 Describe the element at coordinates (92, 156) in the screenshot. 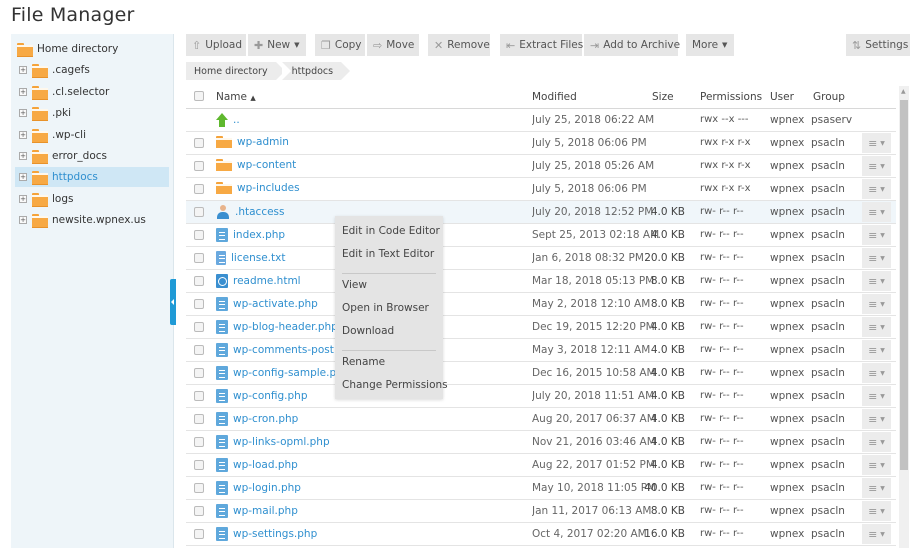

I see `tree-item-error-docs: + error_docs` at that location.